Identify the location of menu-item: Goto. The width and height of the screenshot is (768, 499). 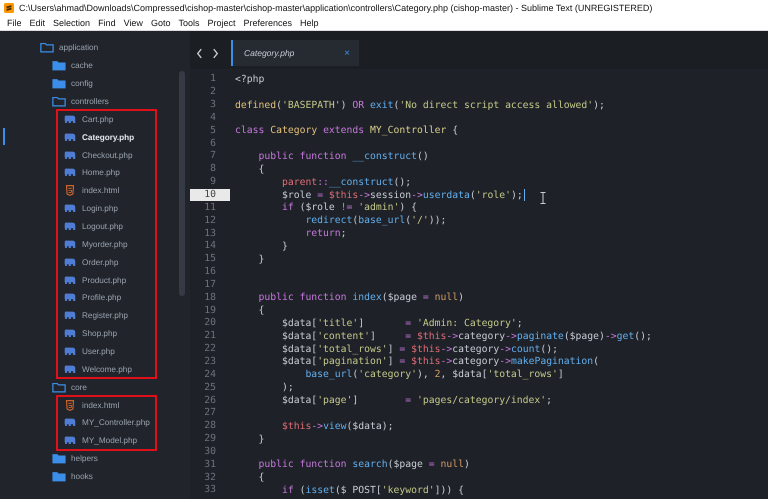
(160, 23).